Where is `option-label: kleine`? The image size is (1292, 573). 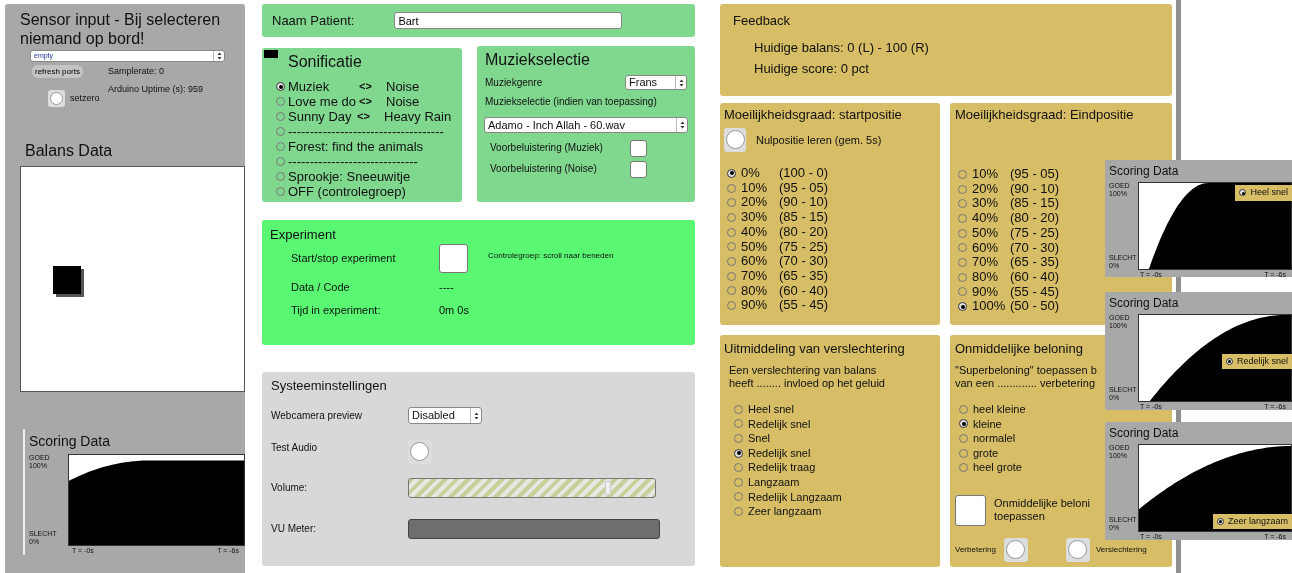
option-label: kleine is located at coordinates (987, 424).